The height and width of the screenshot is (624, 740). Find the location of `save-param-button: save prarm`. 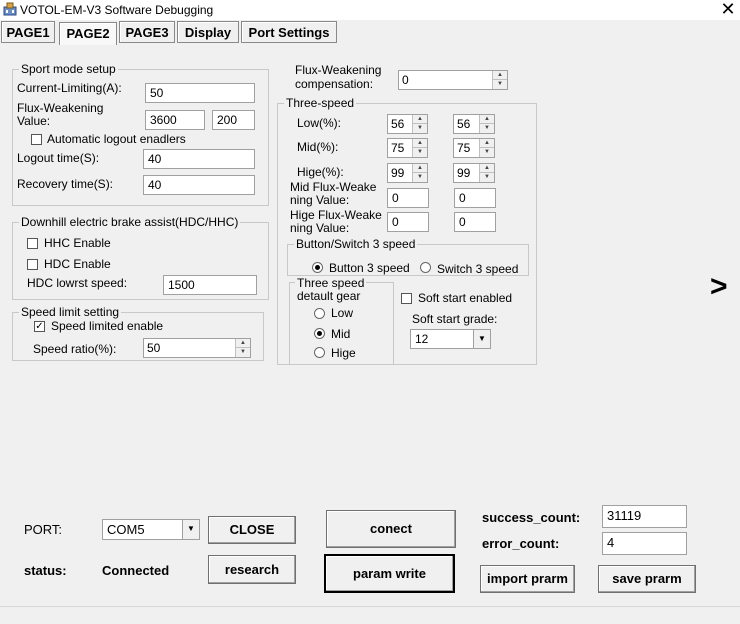

save-param-button: save prarm is located at coordinates (647, 579).